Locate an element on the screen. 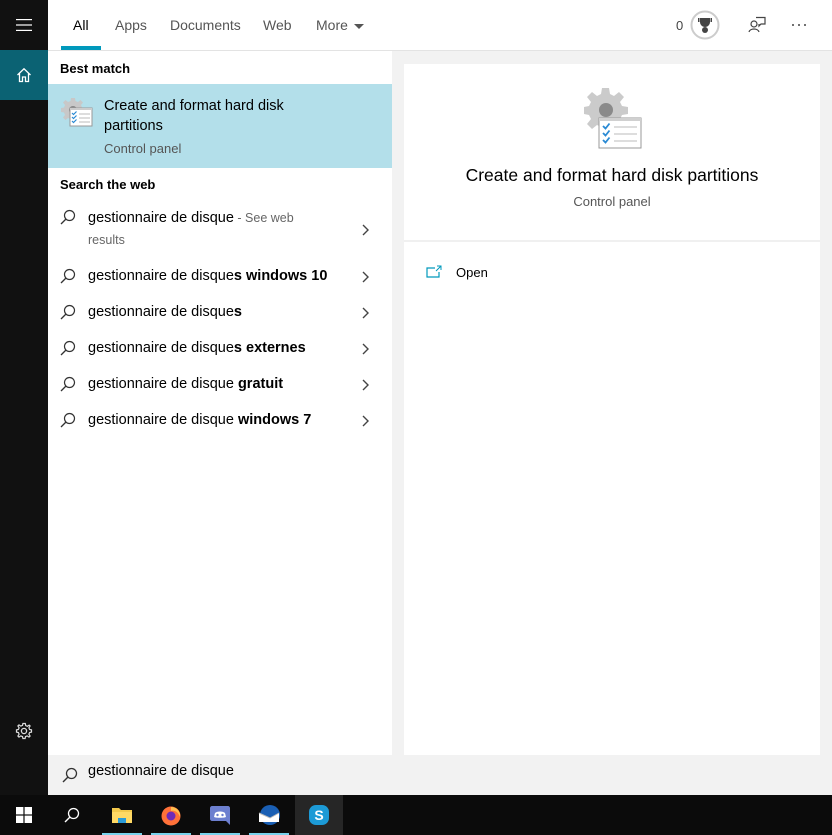 The height and width of the screenshot is (835, 832). rewards-points: 0 is located at coordinates (698, 25).